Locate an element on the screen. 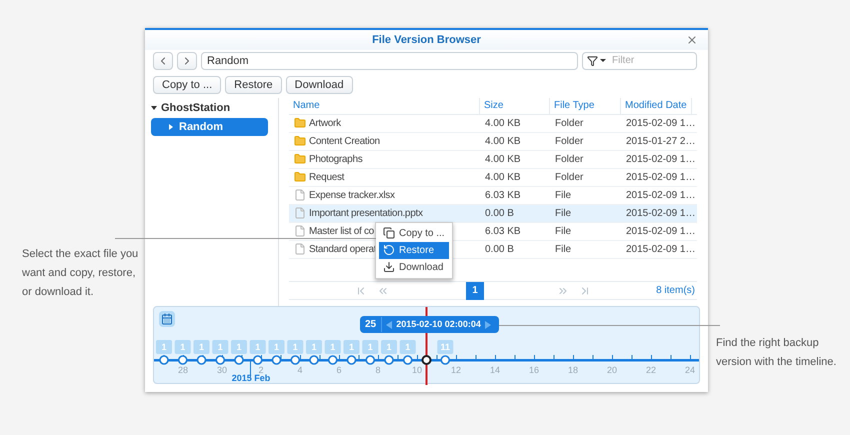 The image size is (850, 435). file-name: Expense tracker.xlsx is located at coordinates (352, 195).